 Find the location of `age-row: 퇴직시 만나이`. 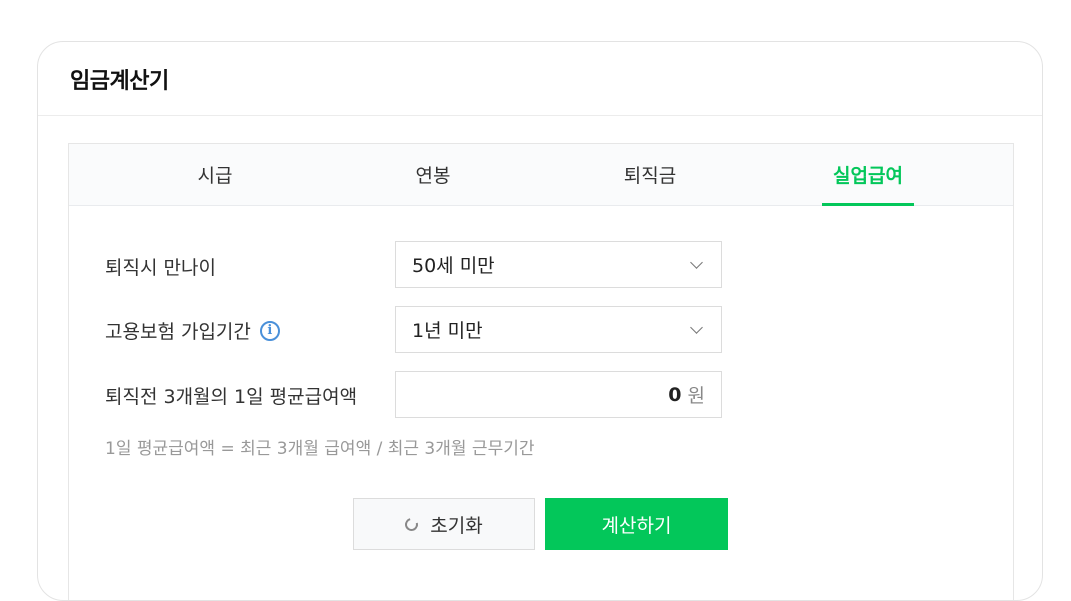

age-row: 퇴직시 만나이 is located at coordinates (160, 266).